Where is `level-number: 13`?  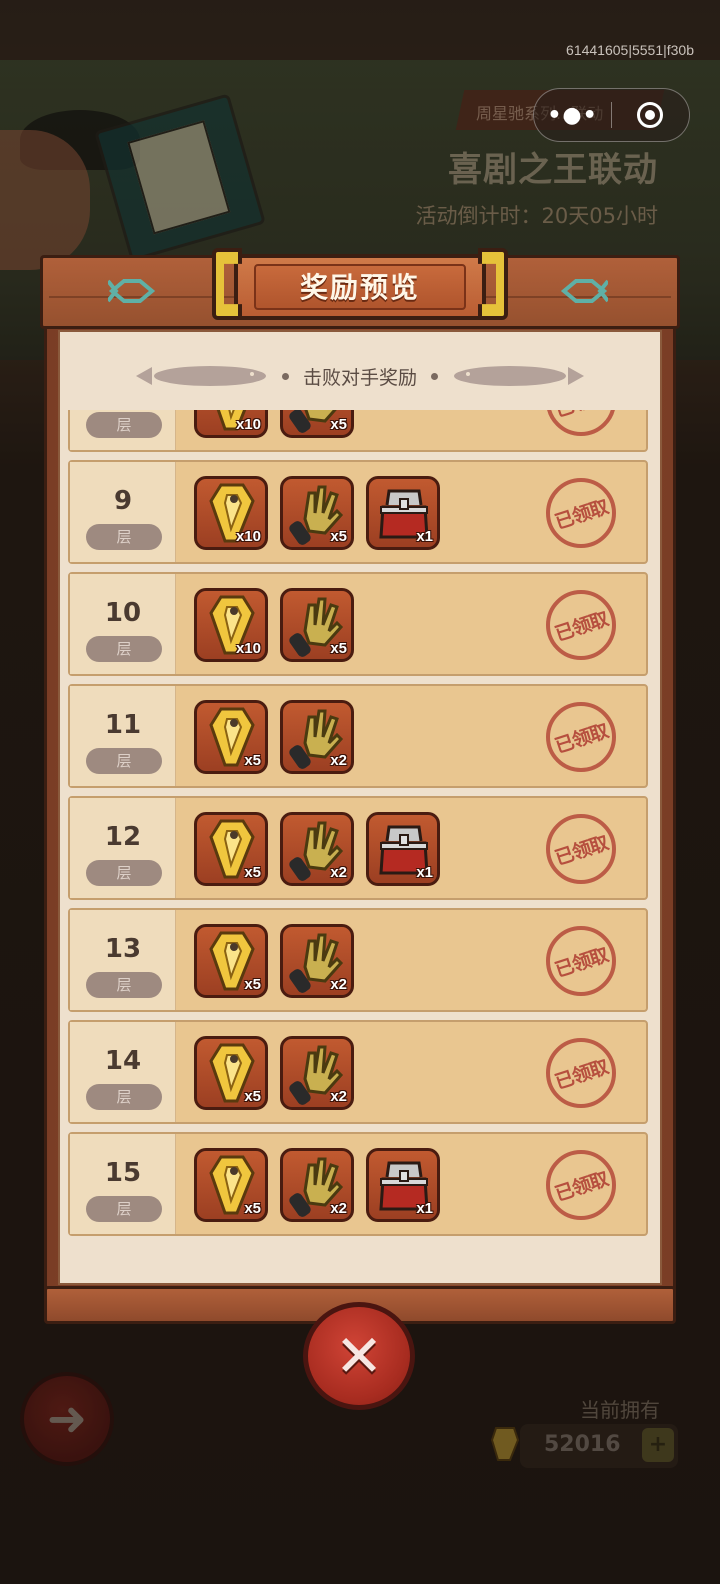 level-number: 13 is located at coordinates (123, 949).